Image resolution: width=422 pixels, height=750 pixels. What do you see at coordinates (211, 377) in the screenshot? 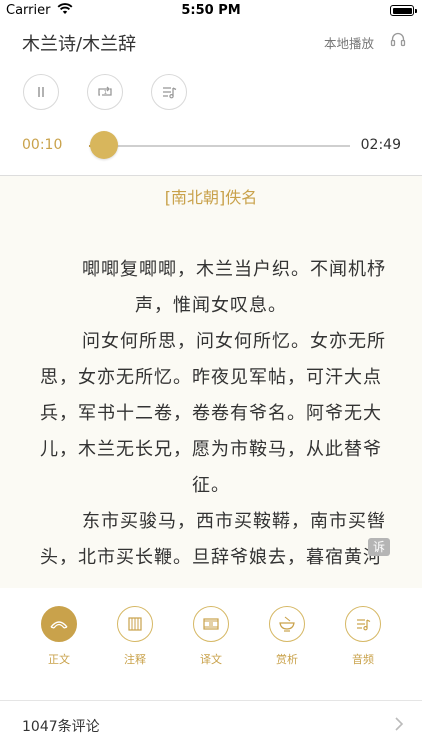
I see `poem-line: 思，女亦无所忆。昨夜见军帖，可汗大点` at bounding box center [211, 377].